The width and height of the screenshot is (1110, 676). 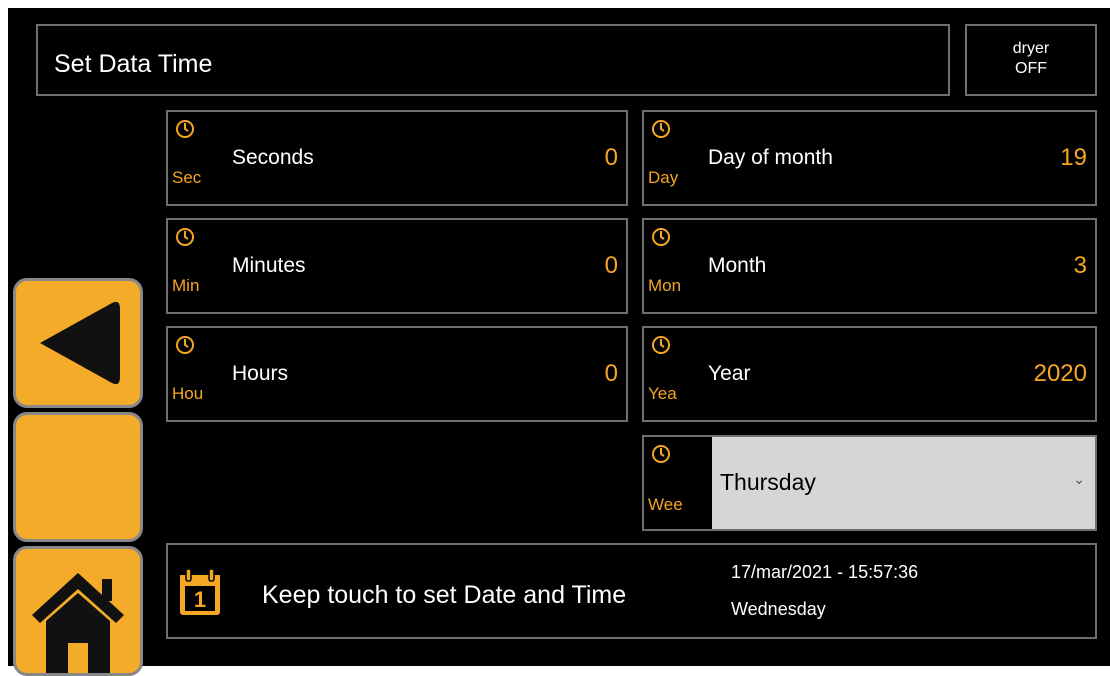 I want to click on day-of-month-field: Day Day of month 19, so click(x=869, y=158).